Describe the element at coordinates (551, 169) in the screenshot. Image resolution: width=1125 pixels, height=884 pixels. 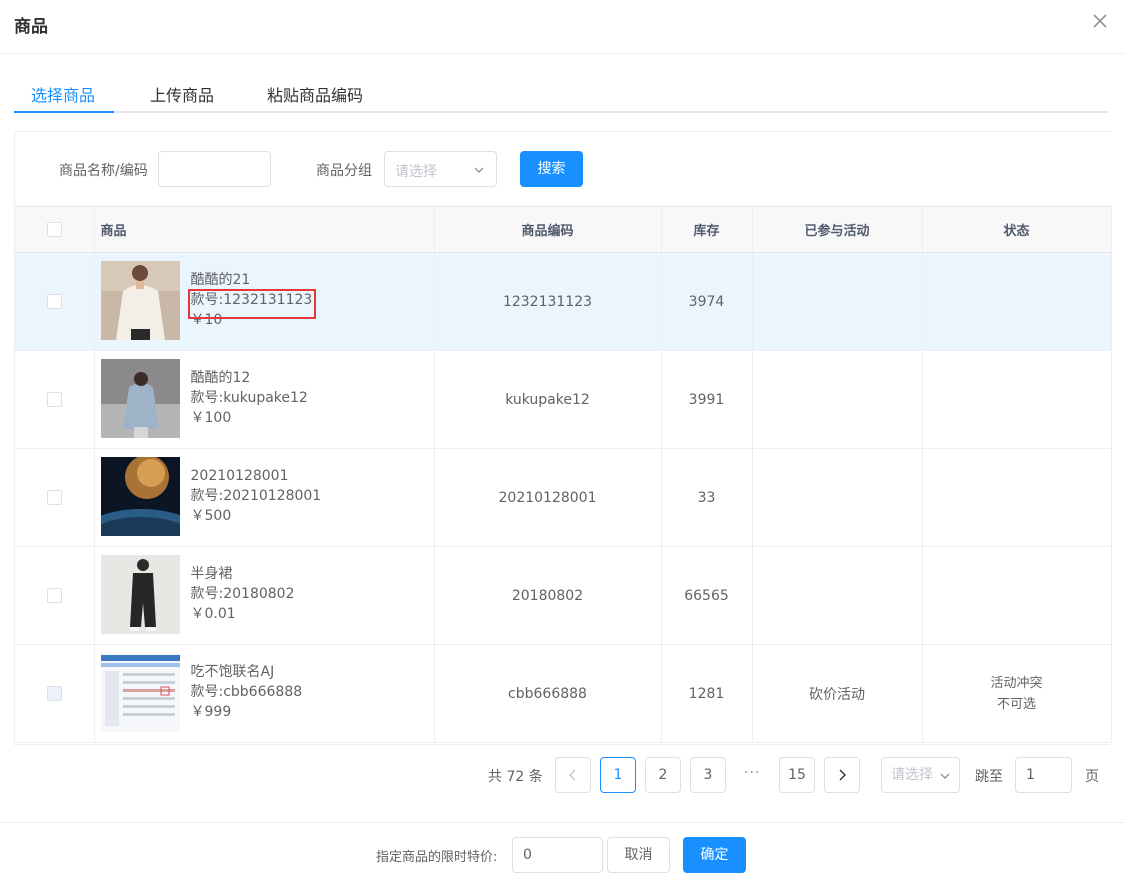
I see `search-button: 搜索` at that location.